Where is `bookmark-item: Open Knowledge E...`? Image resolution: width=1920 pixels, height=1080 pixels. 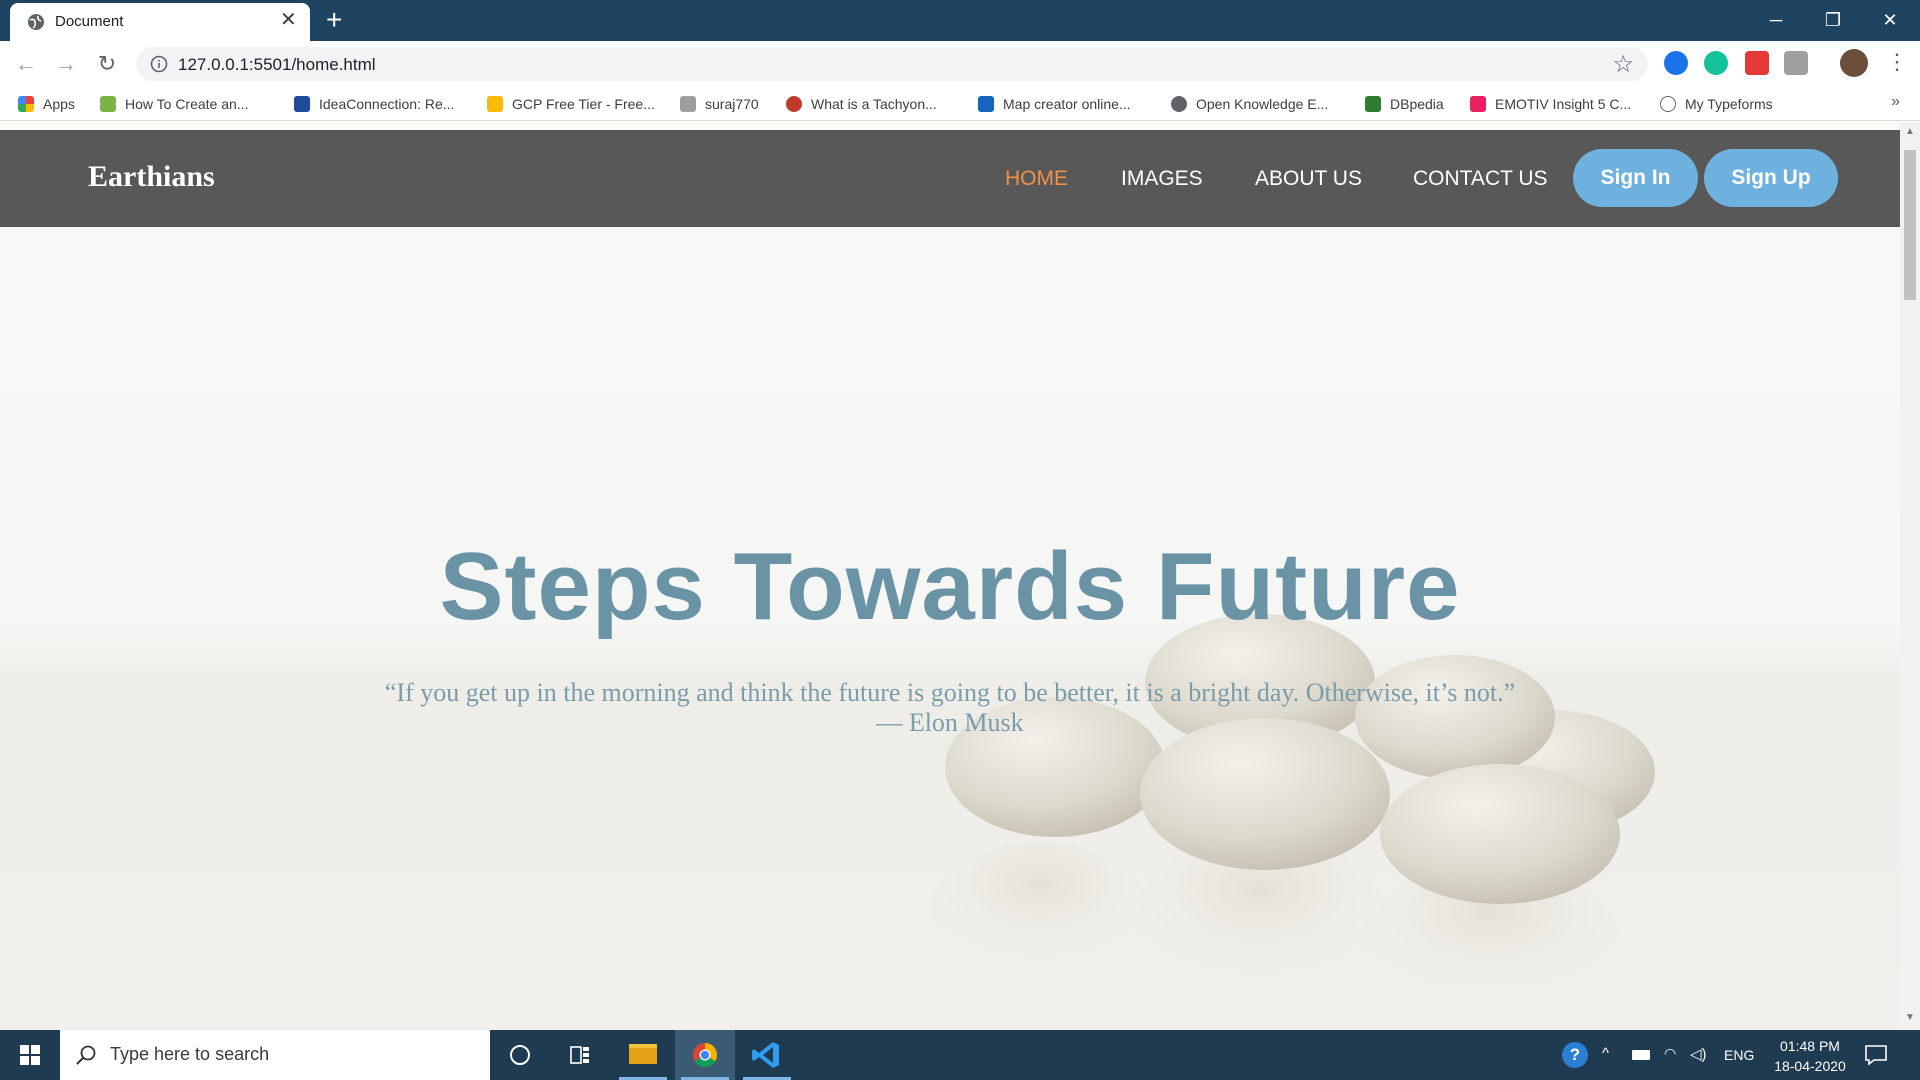 bookmark-item: Open Knowledge E... is located at coordinates (1249, 104).